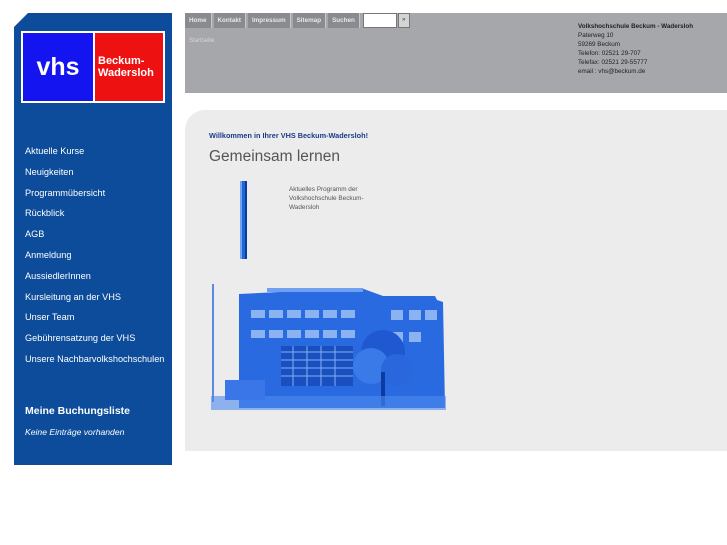 The height and width of the screenshot is (545, 727). Describe the element at coordinates (274, 156) in the screenshot. I see `page-title: Gemeinsam lernen` at that location.